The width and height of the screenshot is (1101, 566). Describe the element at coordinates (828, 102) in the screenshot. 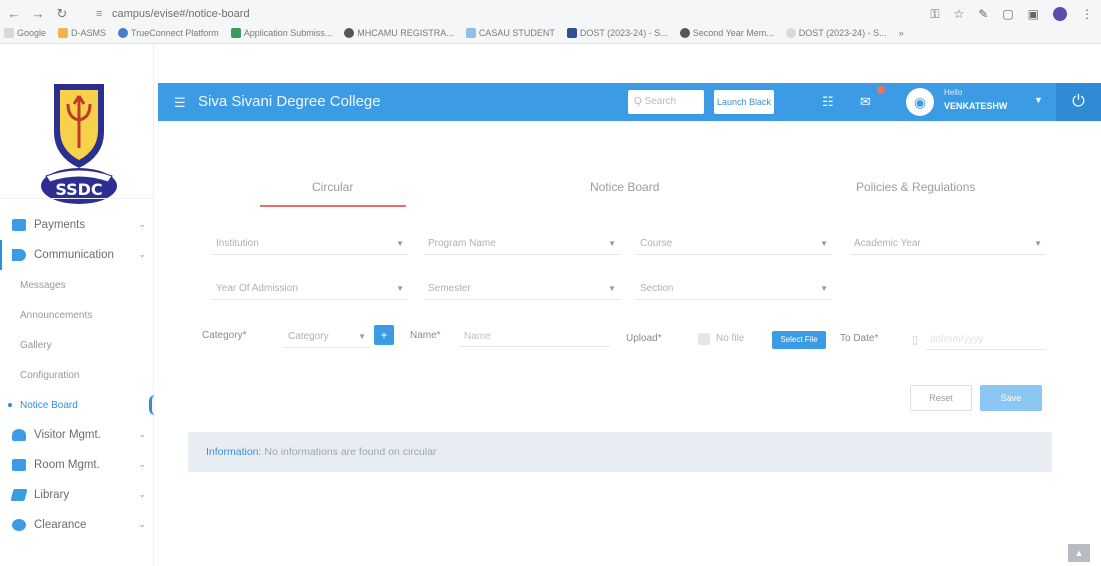

I see `list-icon: ☷` at that location.